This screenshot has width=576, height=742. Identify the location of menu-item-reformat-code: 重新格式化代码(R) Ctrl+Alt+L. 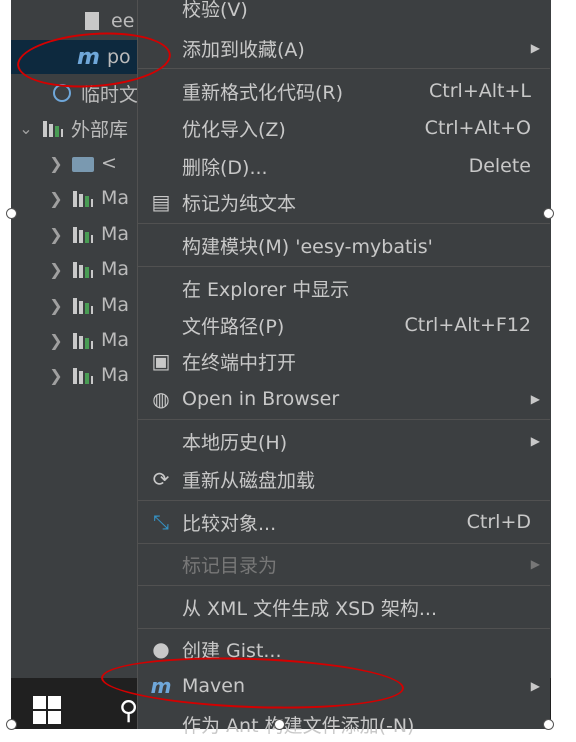
(344, 91).